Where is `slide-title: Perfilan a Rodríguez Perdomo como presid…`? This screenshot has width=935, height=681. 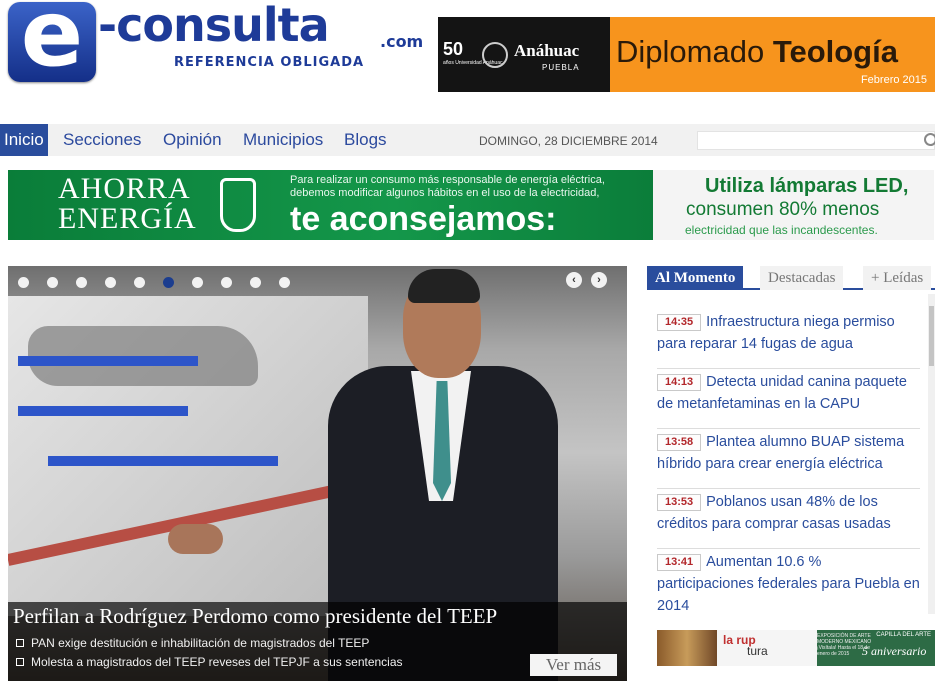
slide-title: Perfilan a Rodríguez Perdomo como presid… is located at coordinates (255, 616).